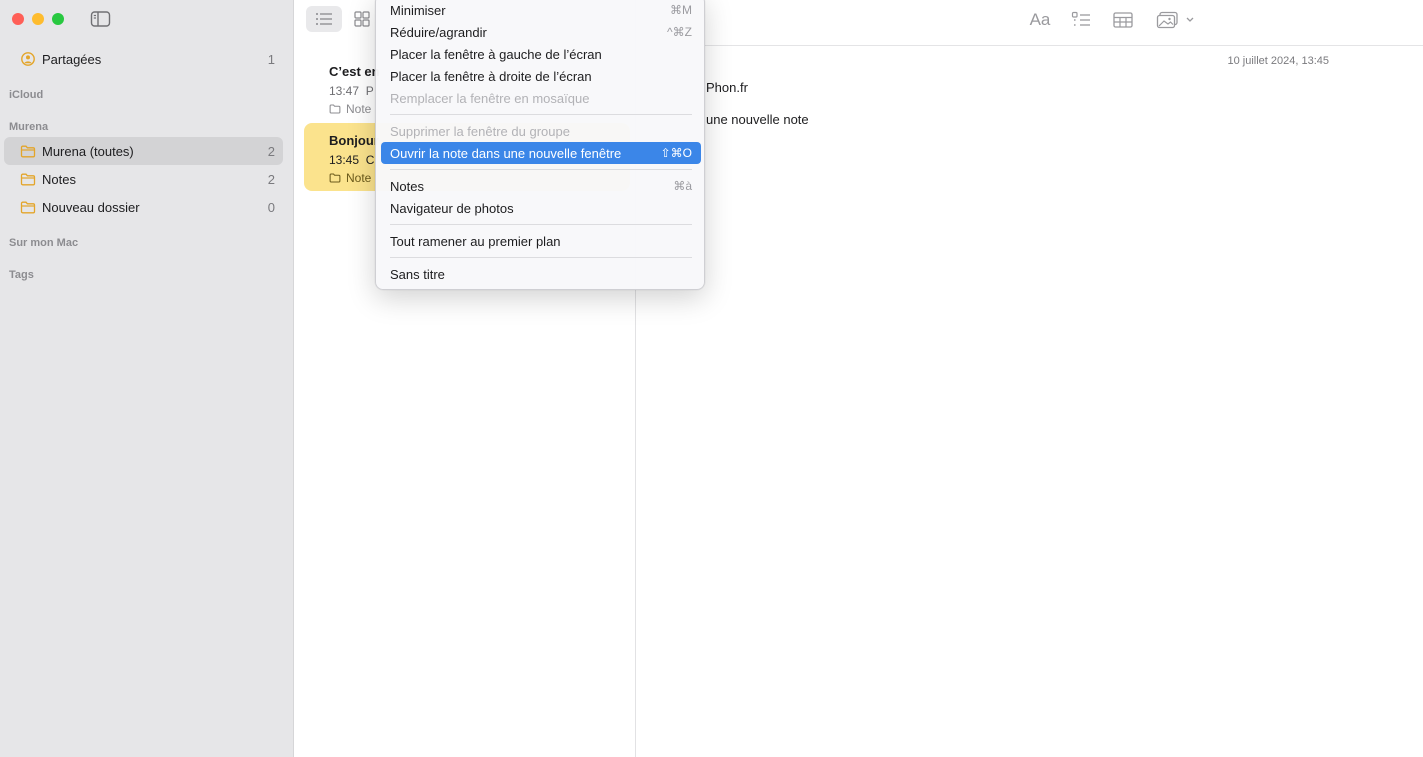  What do you see at coordinates (541, 208) in the screenshot?
I see `menu-item-photo-browser: Navigateur de photos` at bounding box center [541, 208].